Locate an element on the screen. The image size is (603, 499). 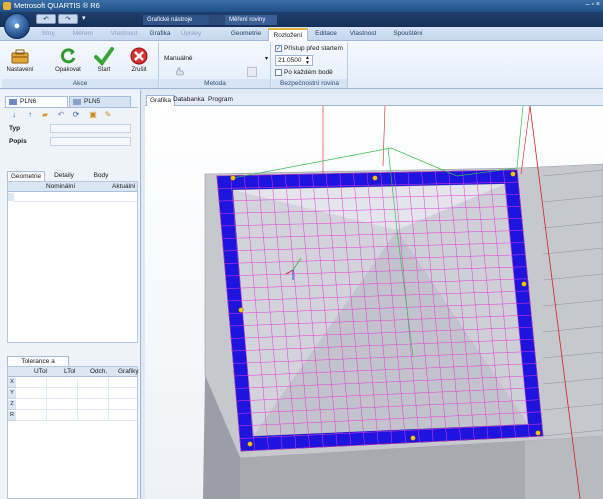
subtab-details: Detaily is located at coordinates (64, 176).